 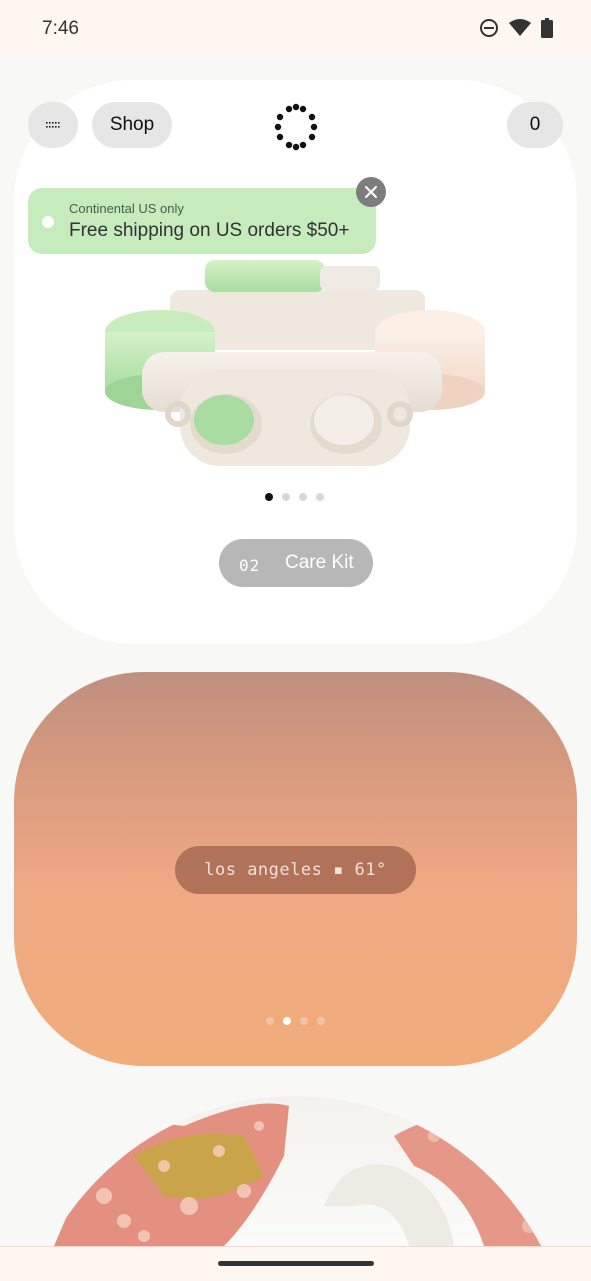 What do you see at coordinates (489, 28) in the screenshot?
I see `do-not-disturb-icon` at bounding box center [489, 28].